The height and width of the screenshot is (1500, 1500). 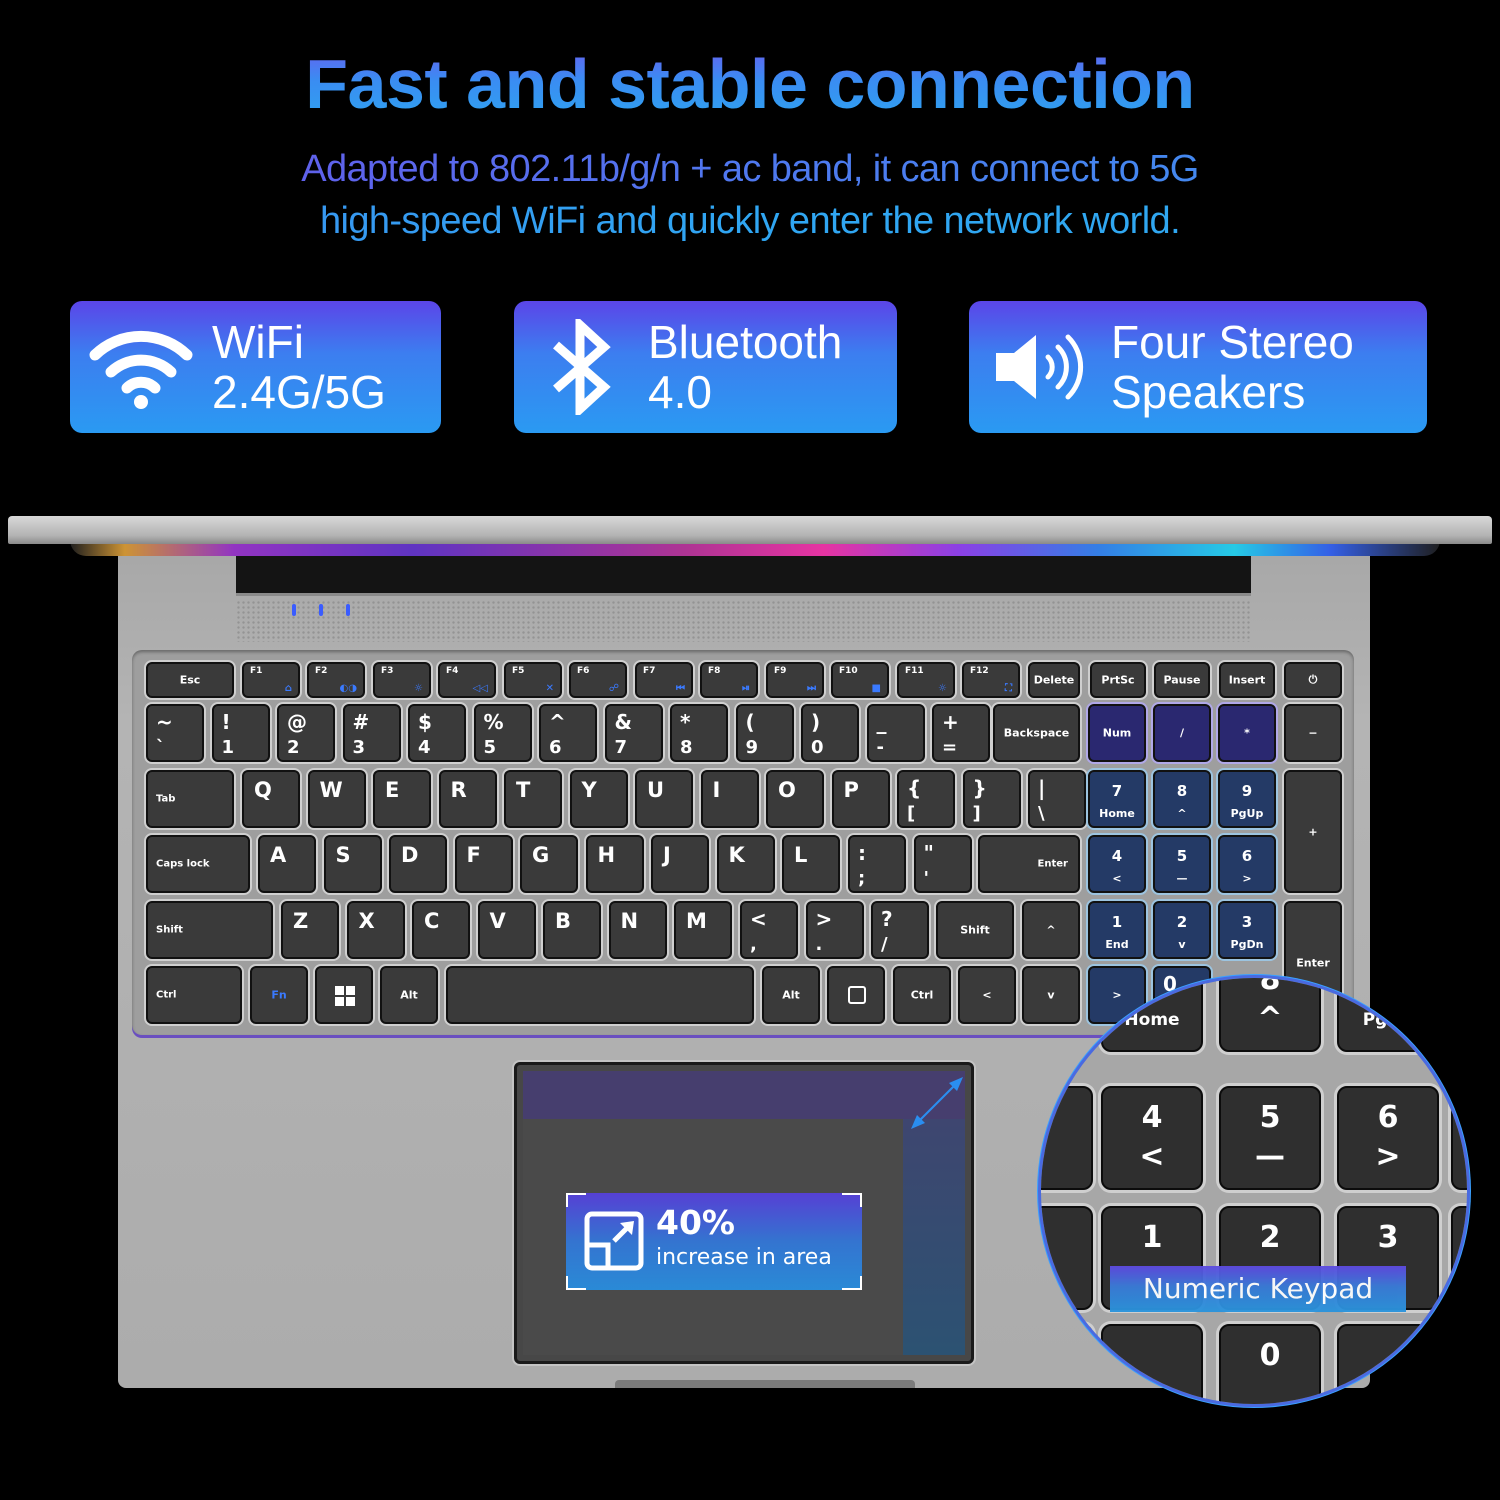 I want to click on key-punct-1: " ', so click(x=942, y=864).